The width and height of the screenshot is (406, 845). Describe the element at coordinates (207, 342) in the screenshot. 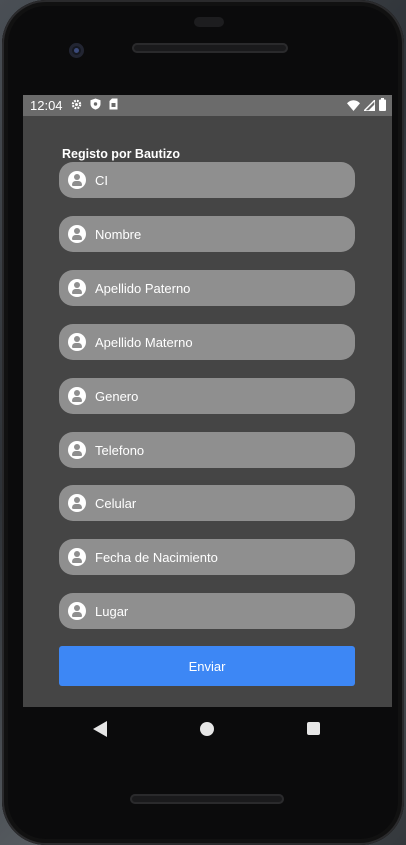

I see `apellido-materno-field: Apellido Materno` at that location.